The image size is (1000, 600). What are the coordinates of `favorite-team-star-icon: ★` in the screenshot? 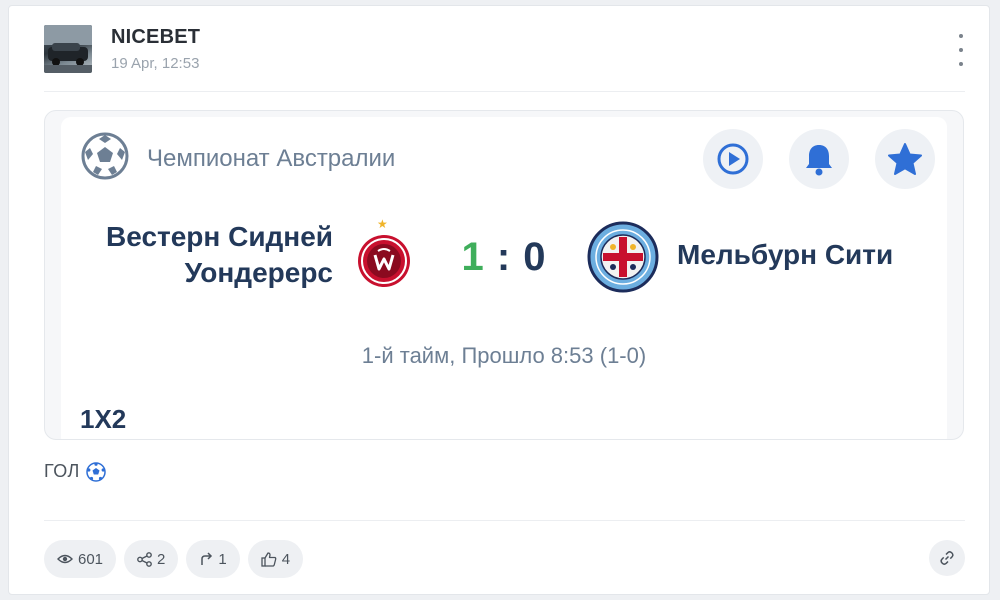 It's located at (382, 224).